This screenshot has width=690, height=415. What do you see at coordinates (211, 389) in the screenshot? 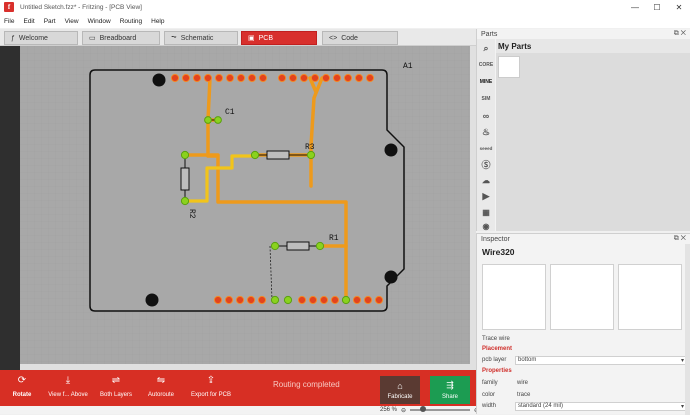
I see `export-for-pcb-button: ⇪ Export for PCB` at bounding box center [211, 389].